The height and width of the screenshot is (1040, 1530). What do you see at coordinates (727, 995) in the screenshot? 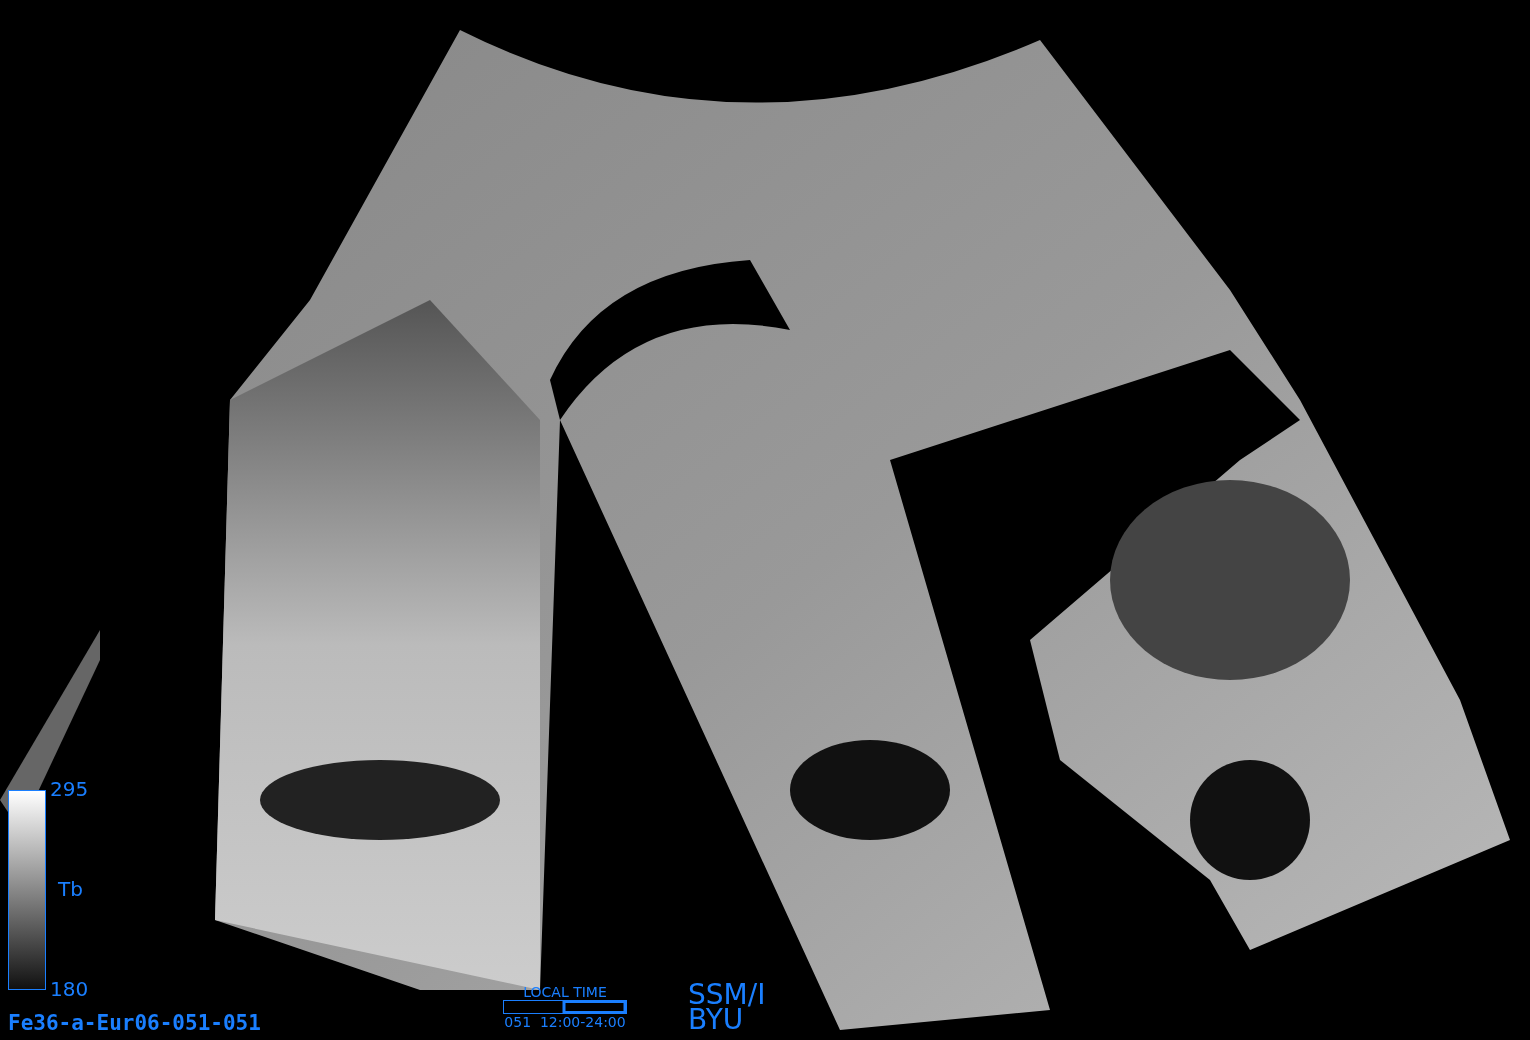
I see `sensor-name: SSM/I` at bounding box center [727, 995].